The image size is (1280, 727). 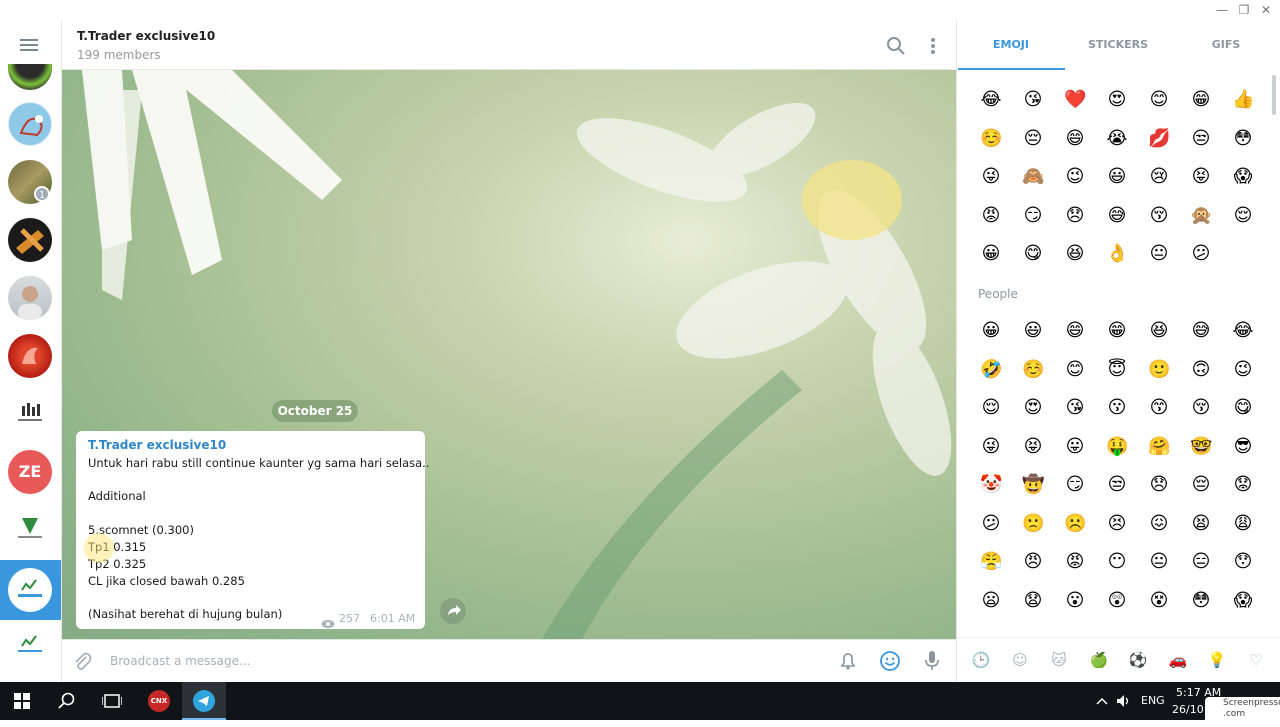 I want to click on emoji-item: 😇, so click(x=1117, y=370).